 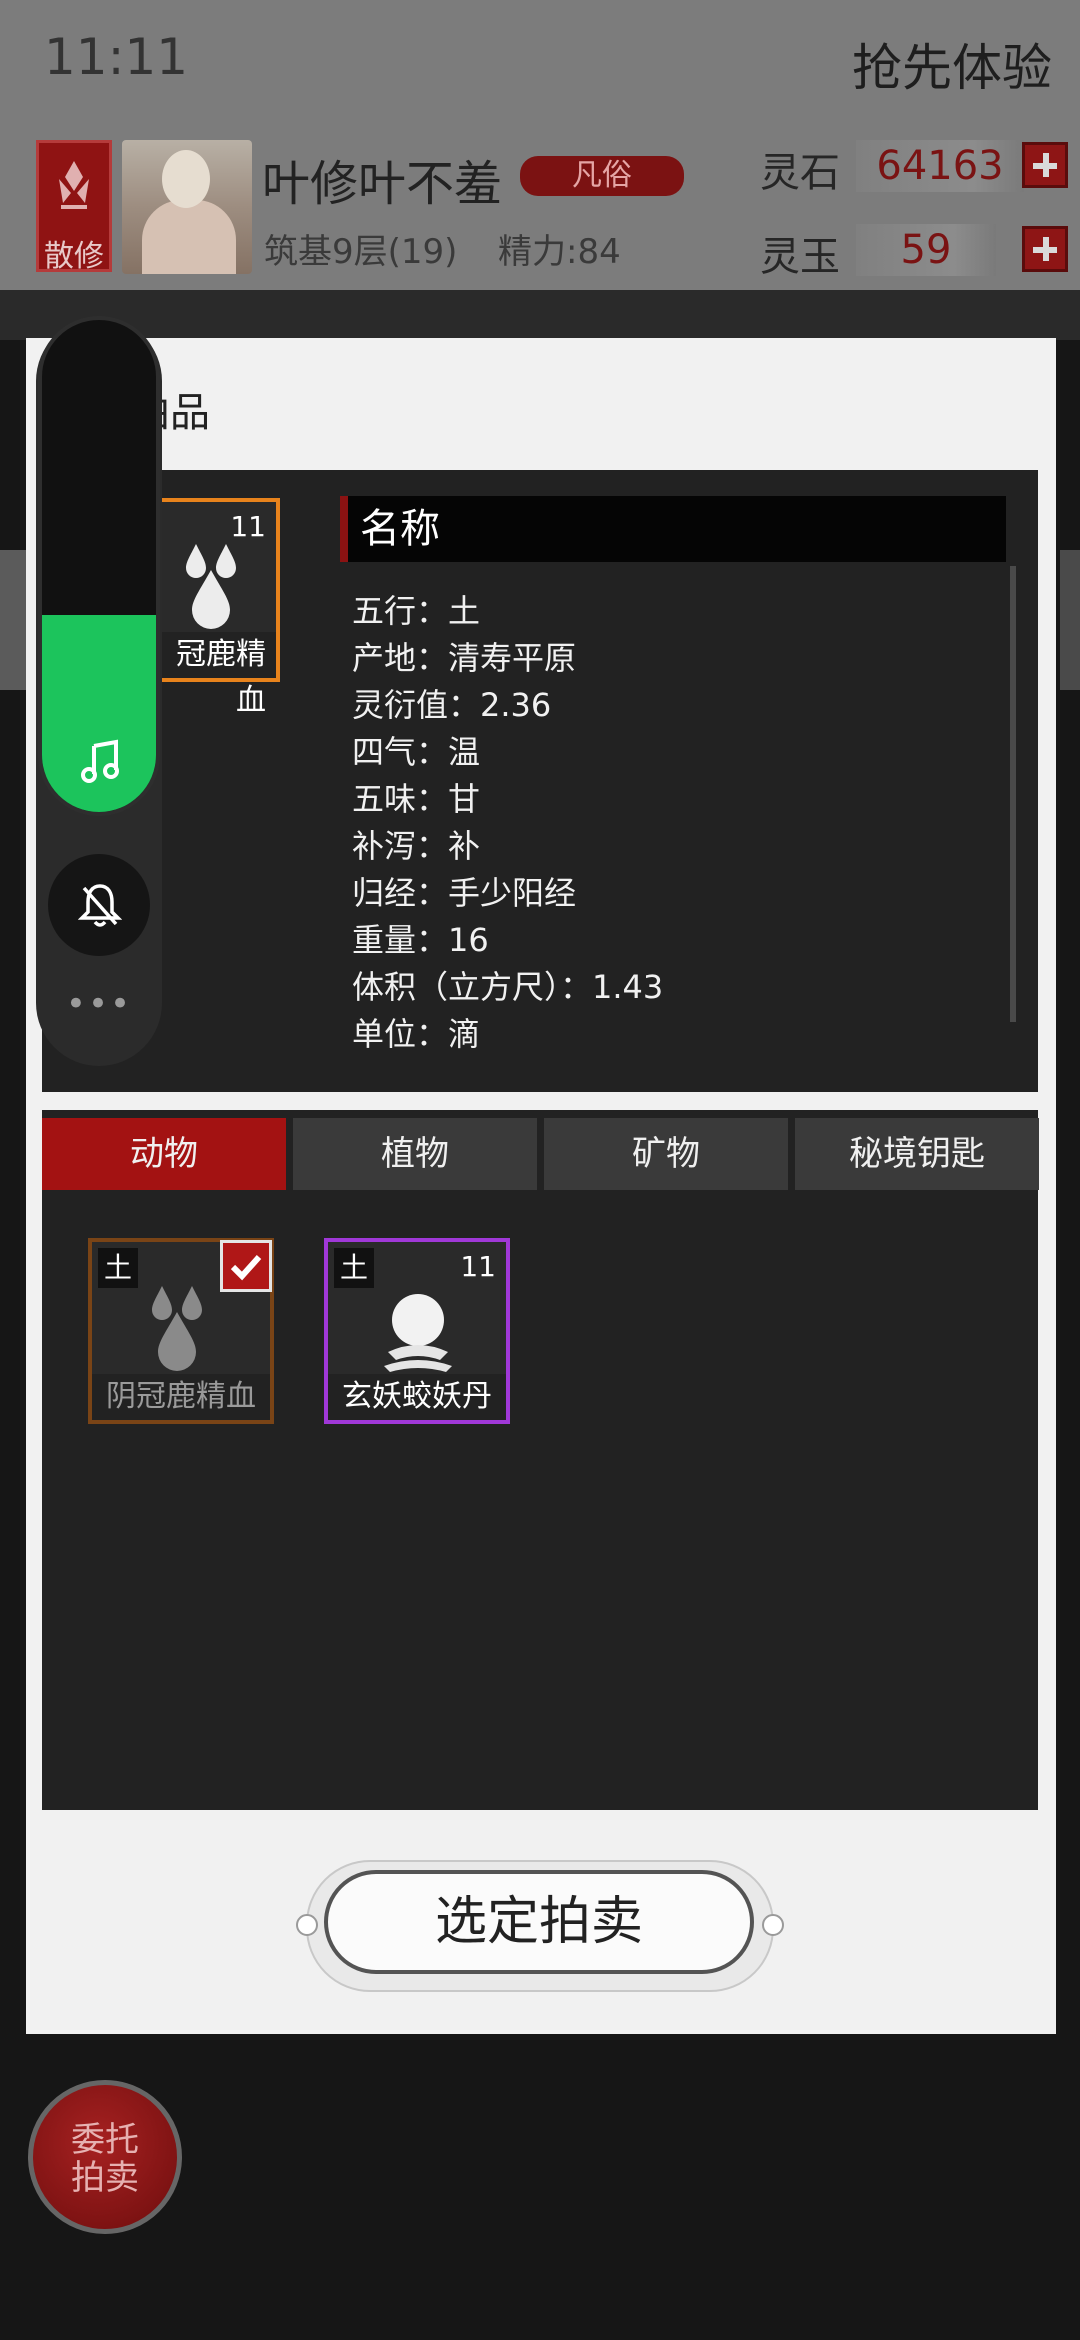 I want to click on spirit-jade-label: 灵玉, so click(x=800, y=257).